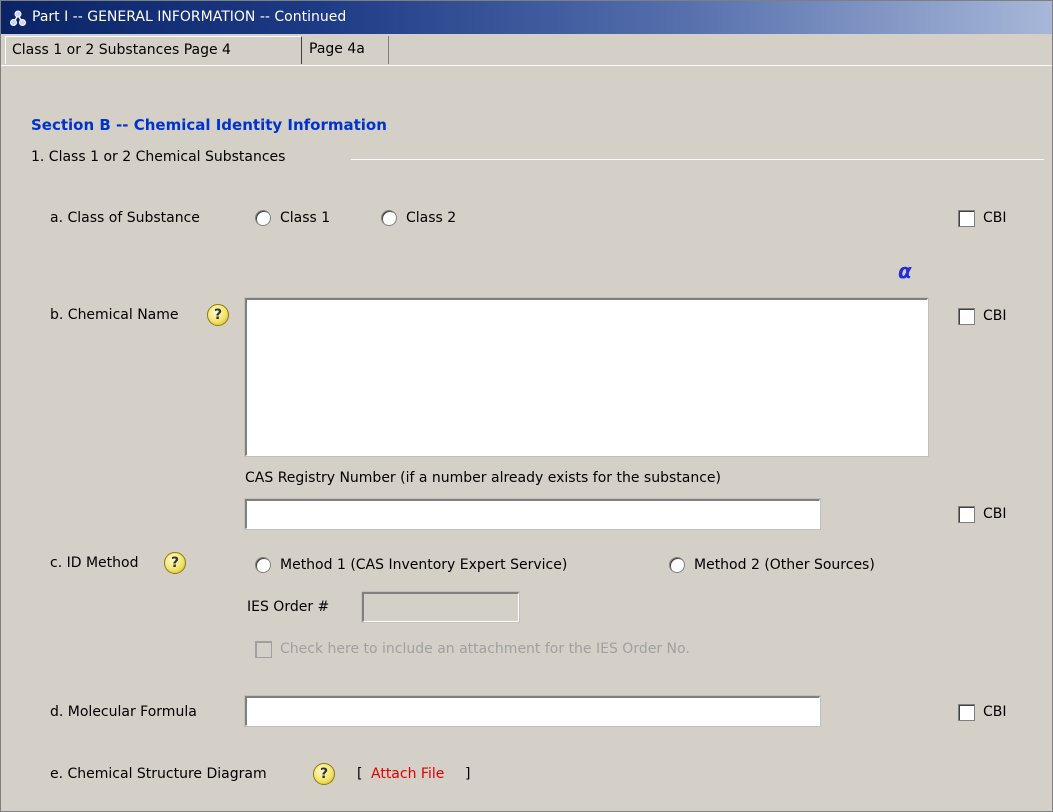  I want to click on molecular-formula-cbi-label: CBI, so click(995, 712).